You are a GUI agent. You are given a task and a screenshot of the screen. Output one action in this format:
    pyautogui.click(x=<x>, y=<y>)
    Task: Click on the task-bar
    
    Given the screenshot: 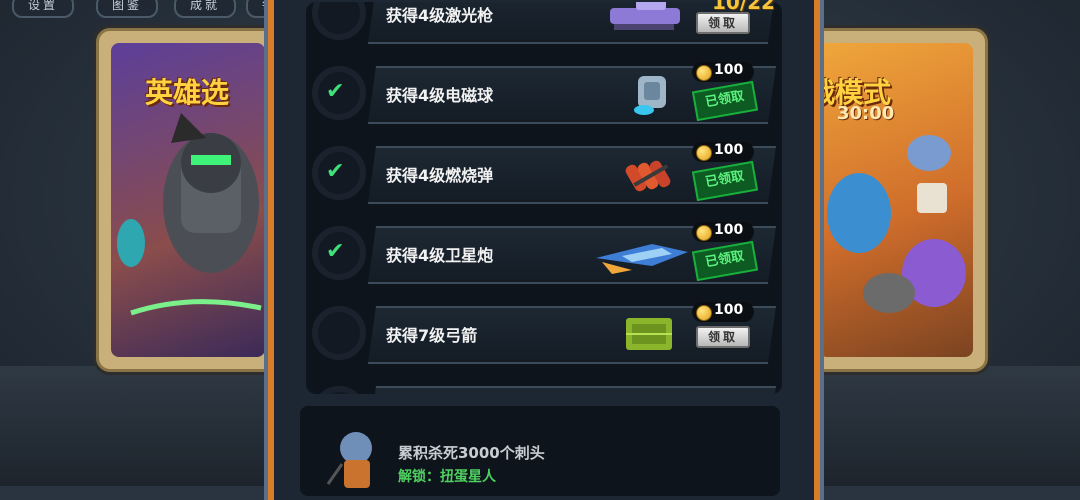 What is the action you would take?
    pyautogui.click(x=572, y=390)
    